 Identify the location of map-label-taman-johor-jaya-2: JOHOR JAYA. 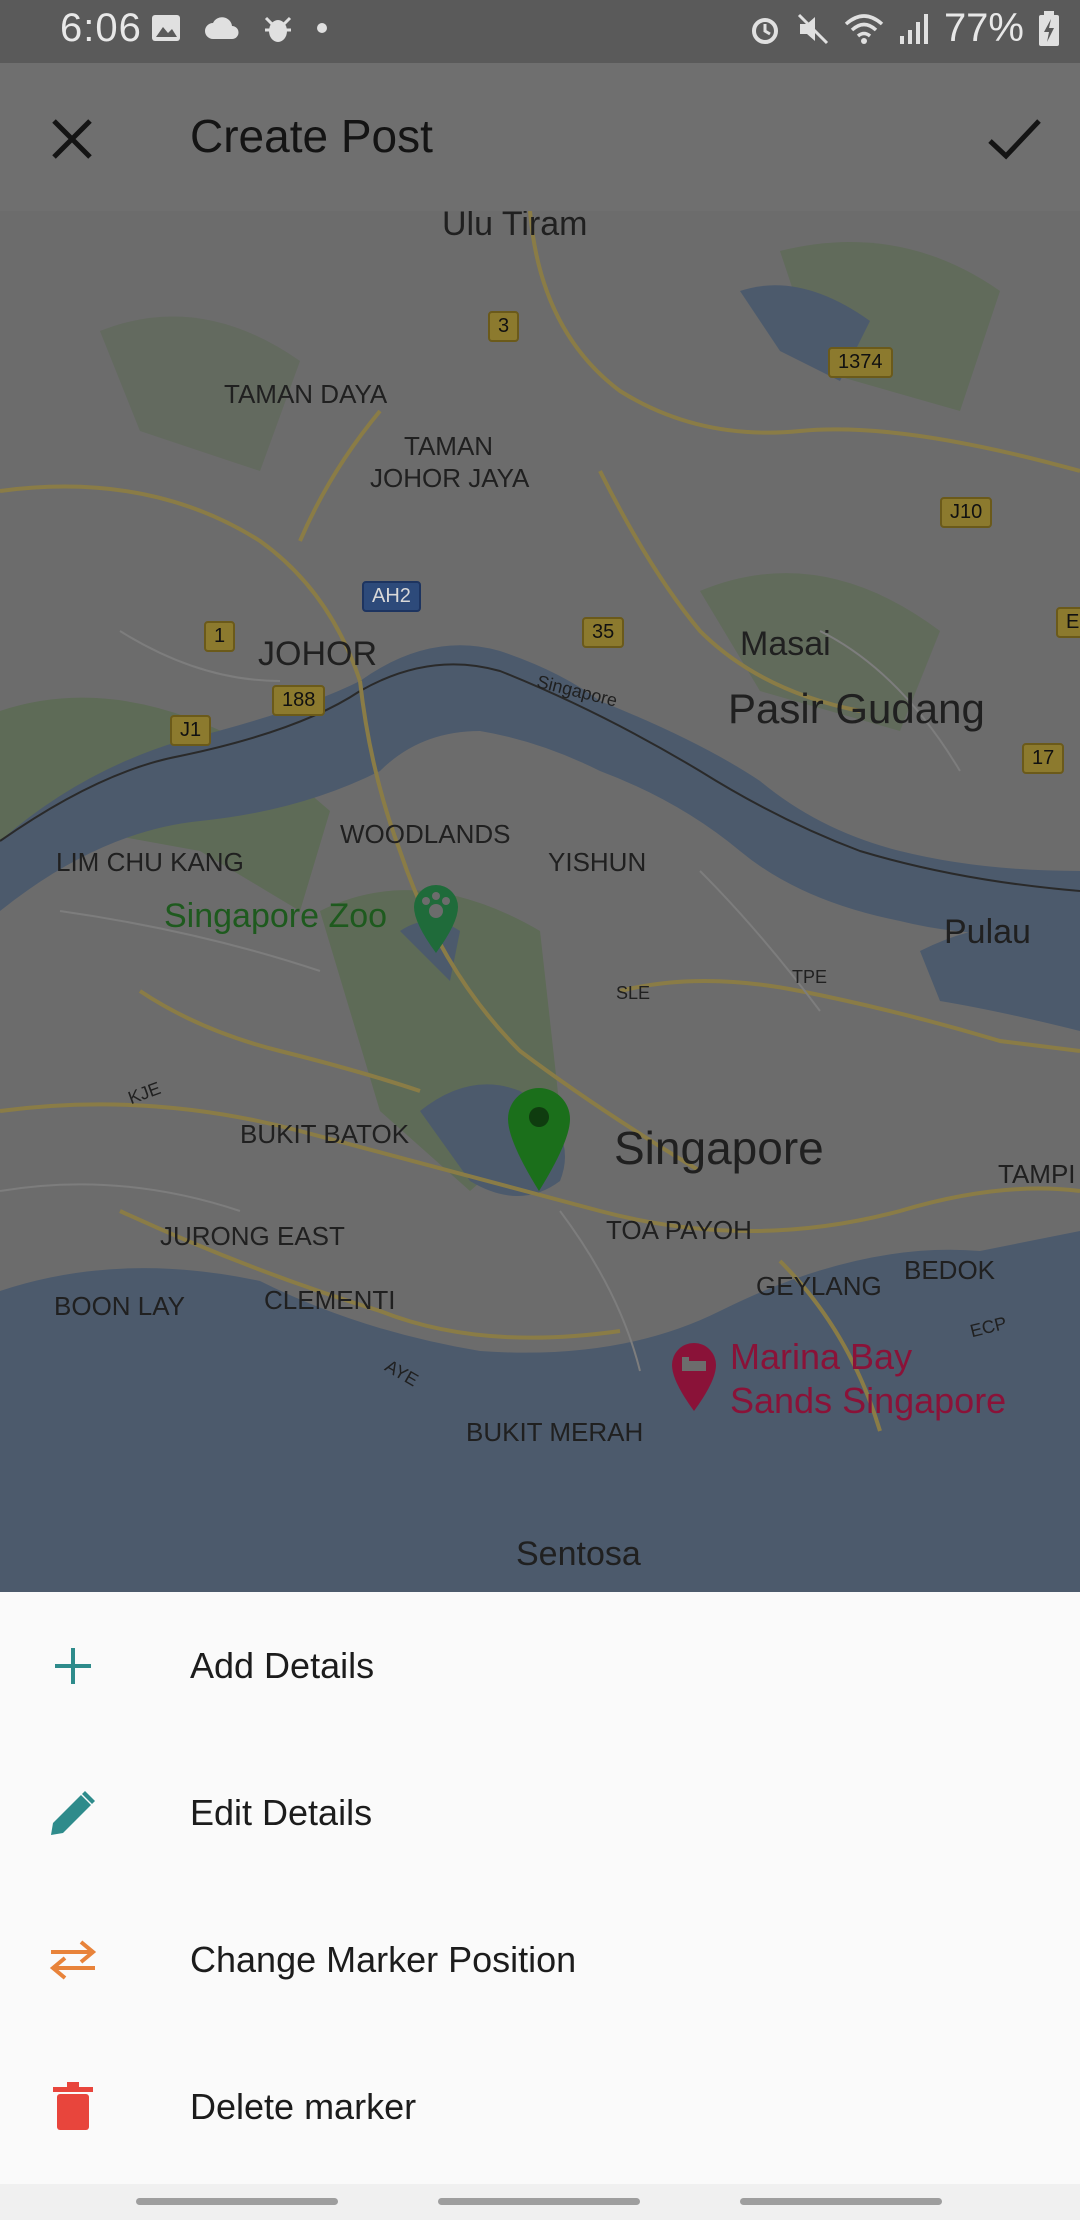
(450, 478).